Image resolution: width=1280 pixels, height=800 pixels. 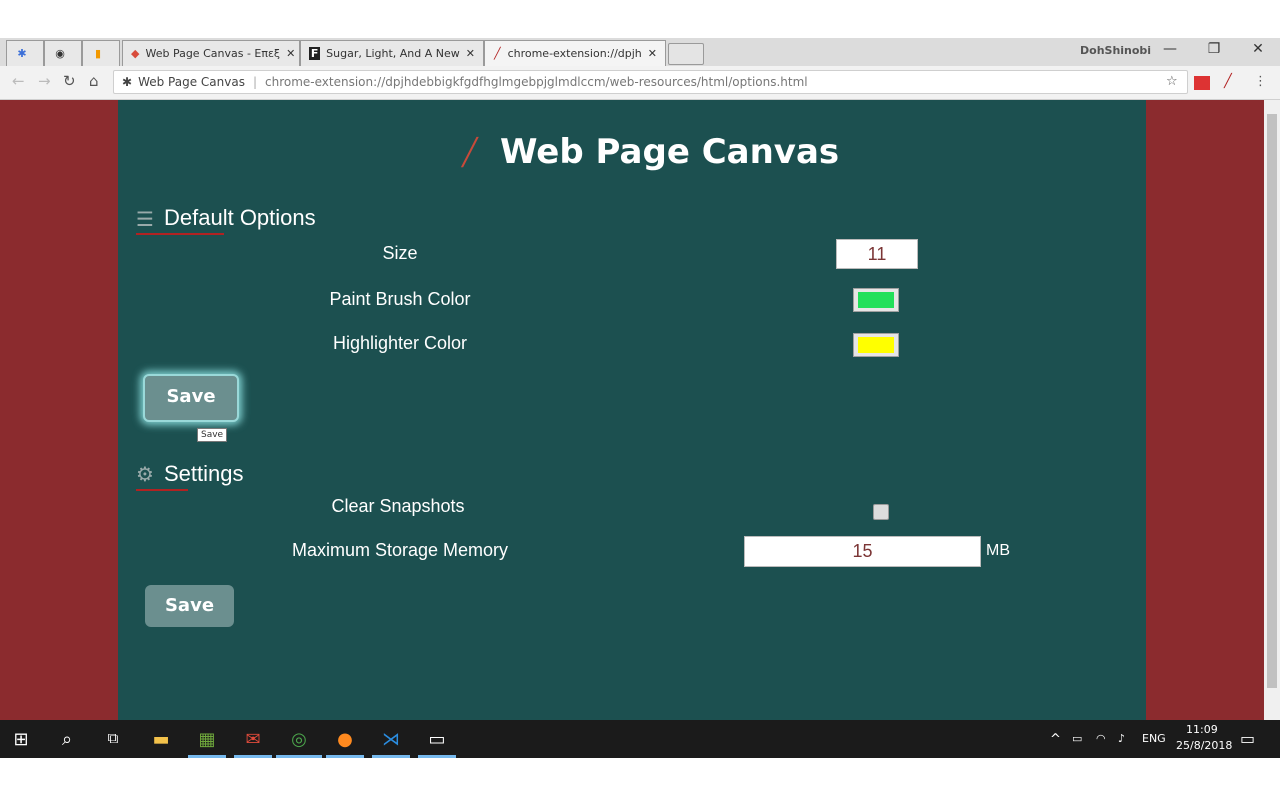 What do you see at coordinates (44, 81) in the screenshot?
I see `forward-button: →` at bounding box center [44, 81].